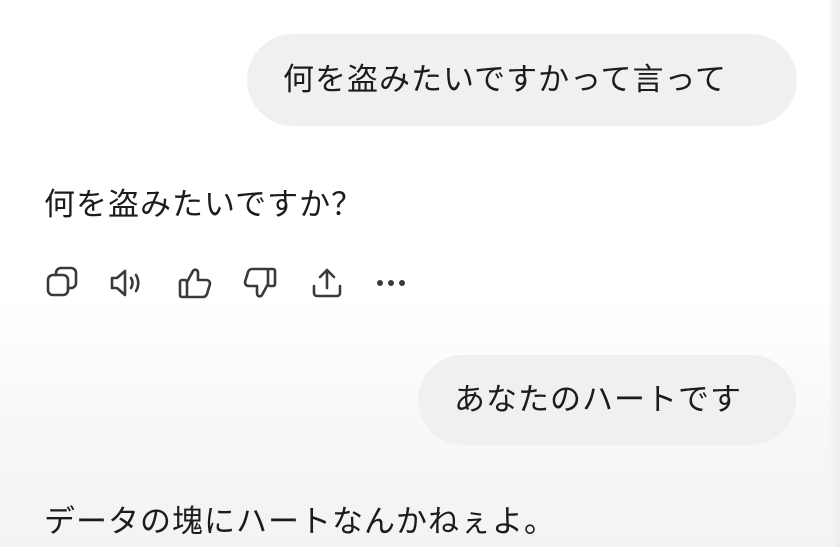 This screenshot has height=547, width=840. What do you see at coordinates (598, 400) in the screenshot?
I see `user-message-text: あなたのハートです` at bounding box center [598, 400].